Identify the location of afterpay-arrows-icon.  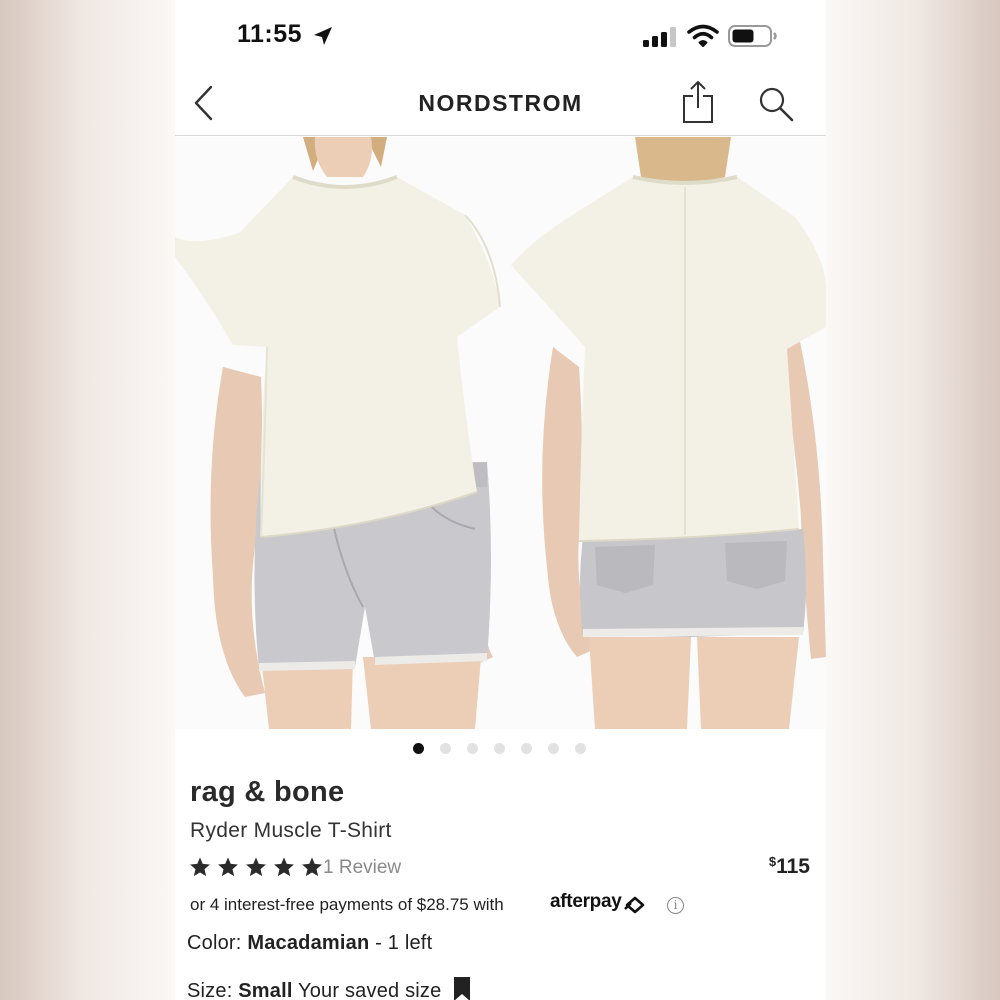
(634, 905).